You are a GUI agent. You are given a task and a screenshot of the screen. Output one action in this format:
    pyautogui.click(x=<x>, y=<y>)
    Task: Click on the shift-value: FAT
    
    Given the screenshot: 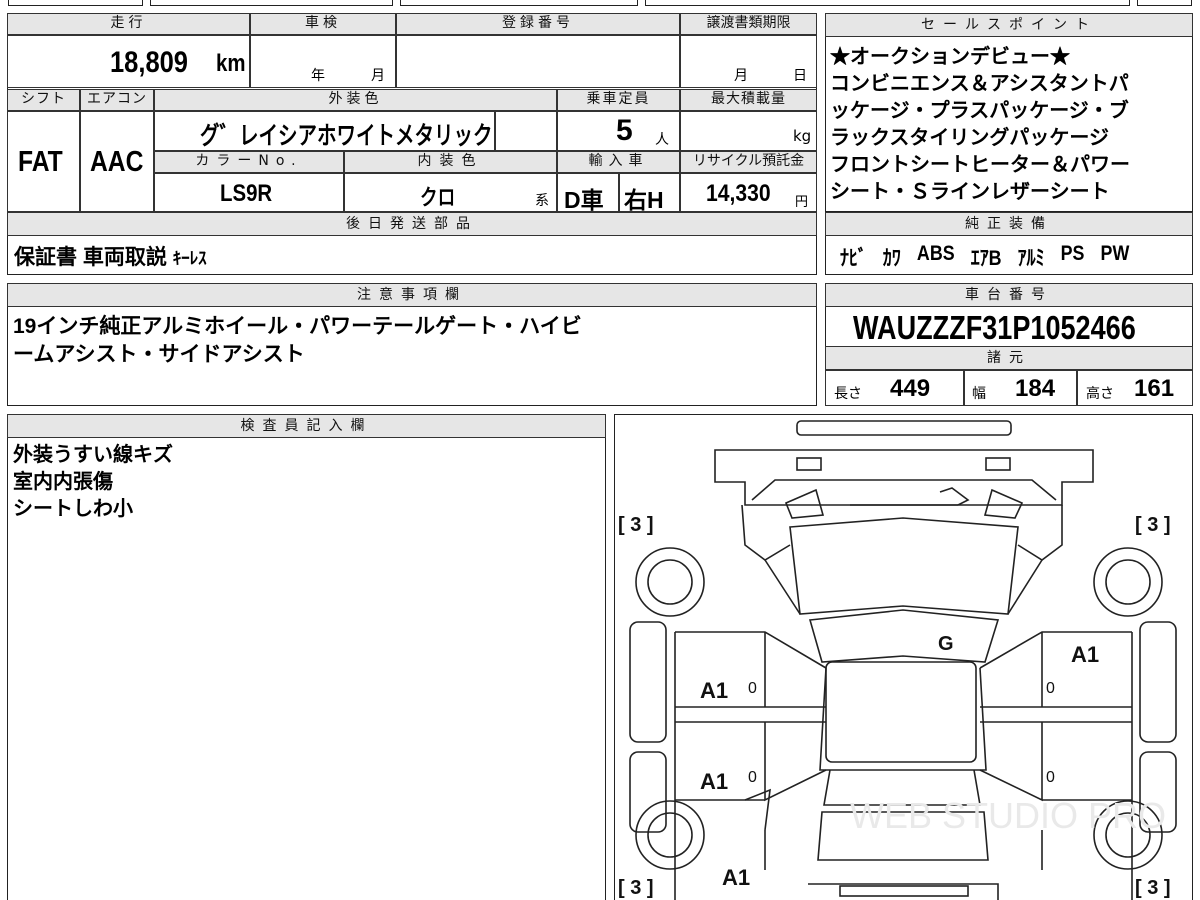 What is the action you would take?
    pyautogui.click(x=40, y=162)
    